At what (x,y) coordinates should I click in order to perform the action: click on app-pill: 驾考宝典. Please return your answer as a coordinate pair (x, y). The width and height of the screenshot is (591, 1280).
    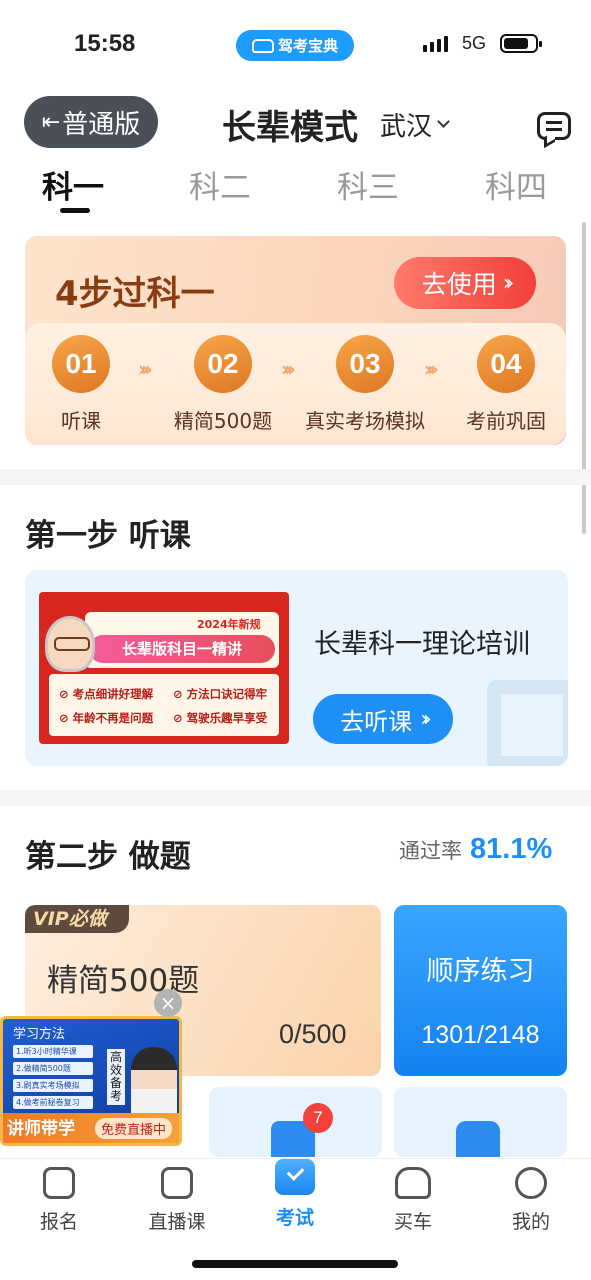
    Looking at the image, I should click on (295, 45).